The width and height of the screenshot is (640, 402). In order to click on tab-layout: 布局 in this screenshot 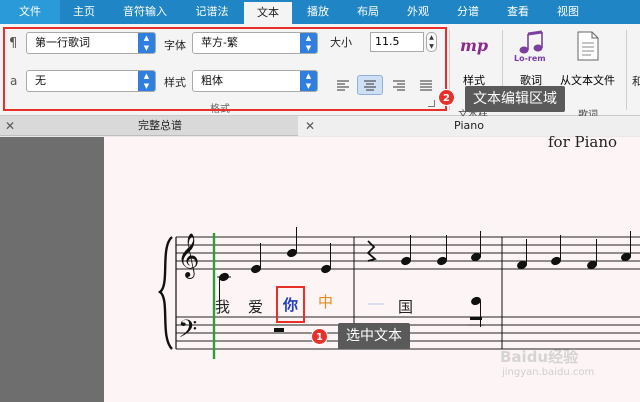, I will do `click(368, 12)`.